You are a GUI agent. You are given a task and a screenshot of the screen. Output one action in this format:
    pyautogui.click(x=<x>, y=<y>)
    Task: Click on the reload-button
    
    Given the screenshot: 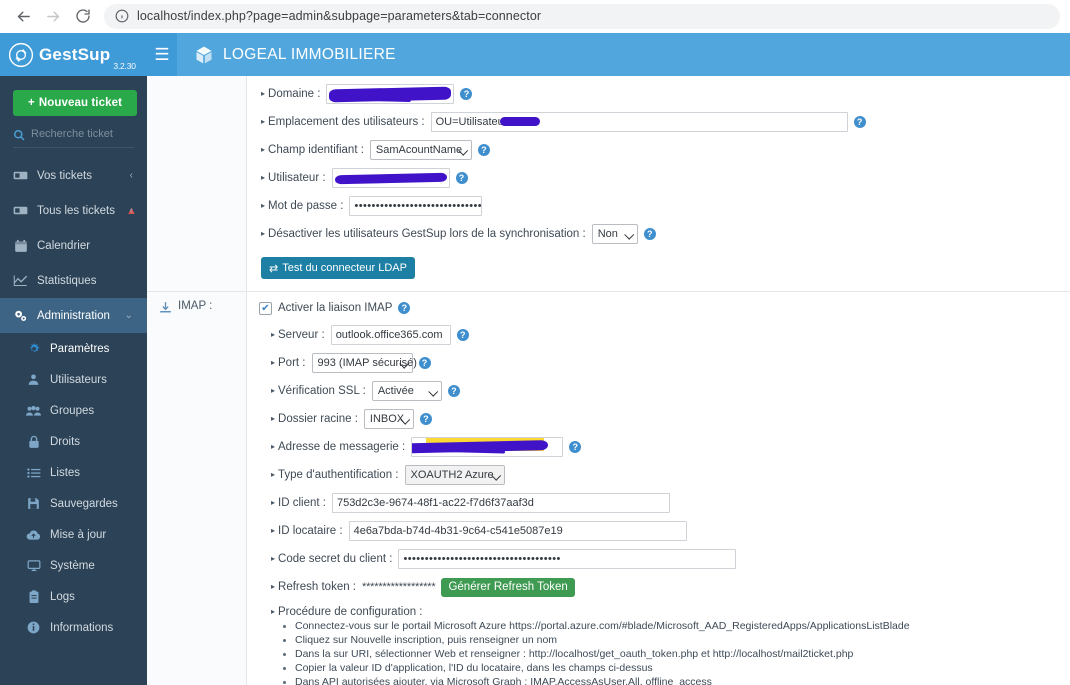 What is the action you would take?
    pyautogui.click(x=83, y=16)
    